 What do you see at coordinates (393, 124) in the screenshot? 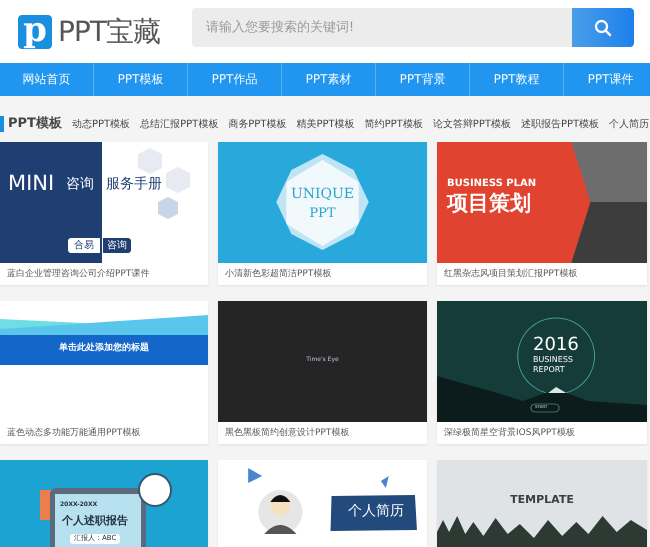
I see `category-link: 简约PPT模板` at bounding box center [393, 124].